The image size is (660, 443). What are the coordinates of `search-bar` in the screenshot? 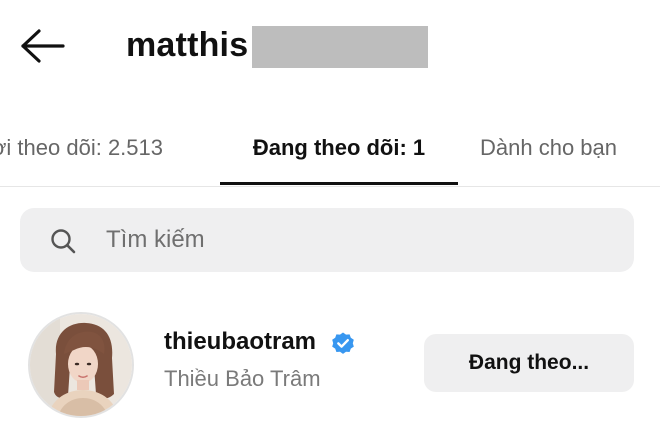 It's located at (327, 240).